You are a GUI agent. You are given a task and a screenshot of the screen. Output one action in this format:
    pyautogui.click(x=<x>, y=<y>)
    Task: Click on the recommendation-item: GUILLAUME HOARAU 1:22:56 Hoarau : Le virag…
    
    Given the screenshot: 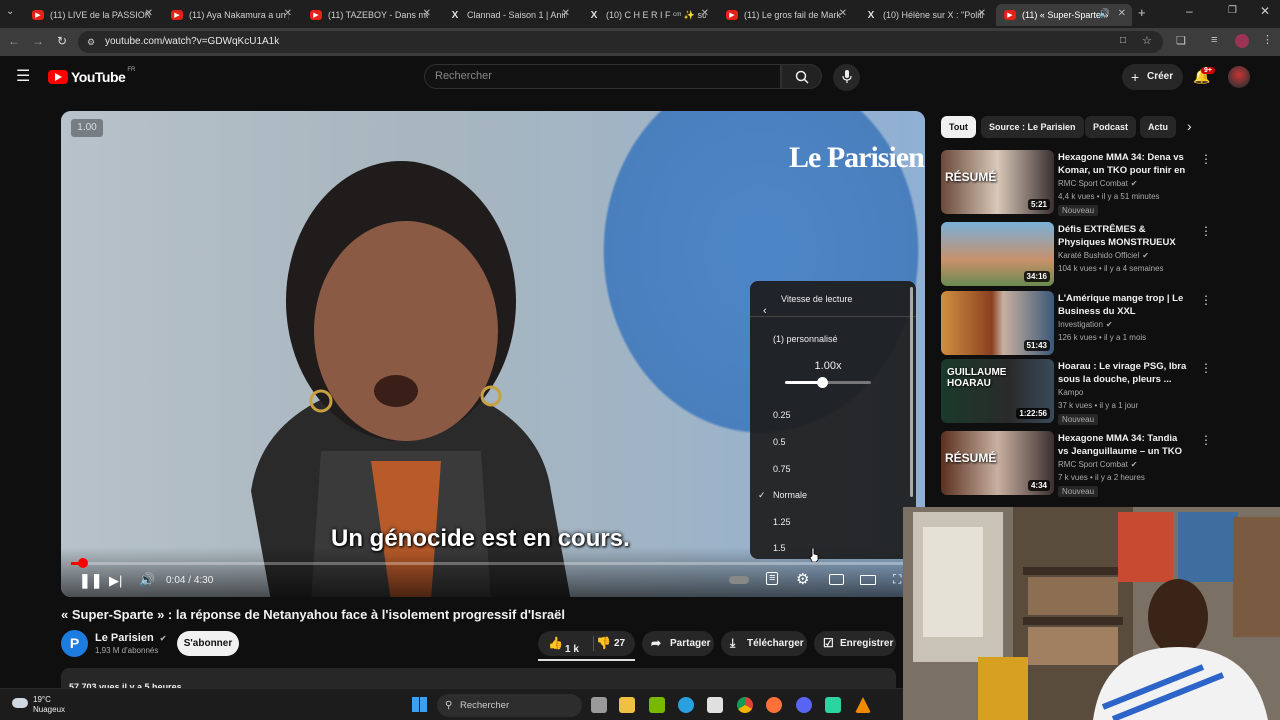 What is the action you would take?
    pyautogui.click(x=1080, y=392)
    